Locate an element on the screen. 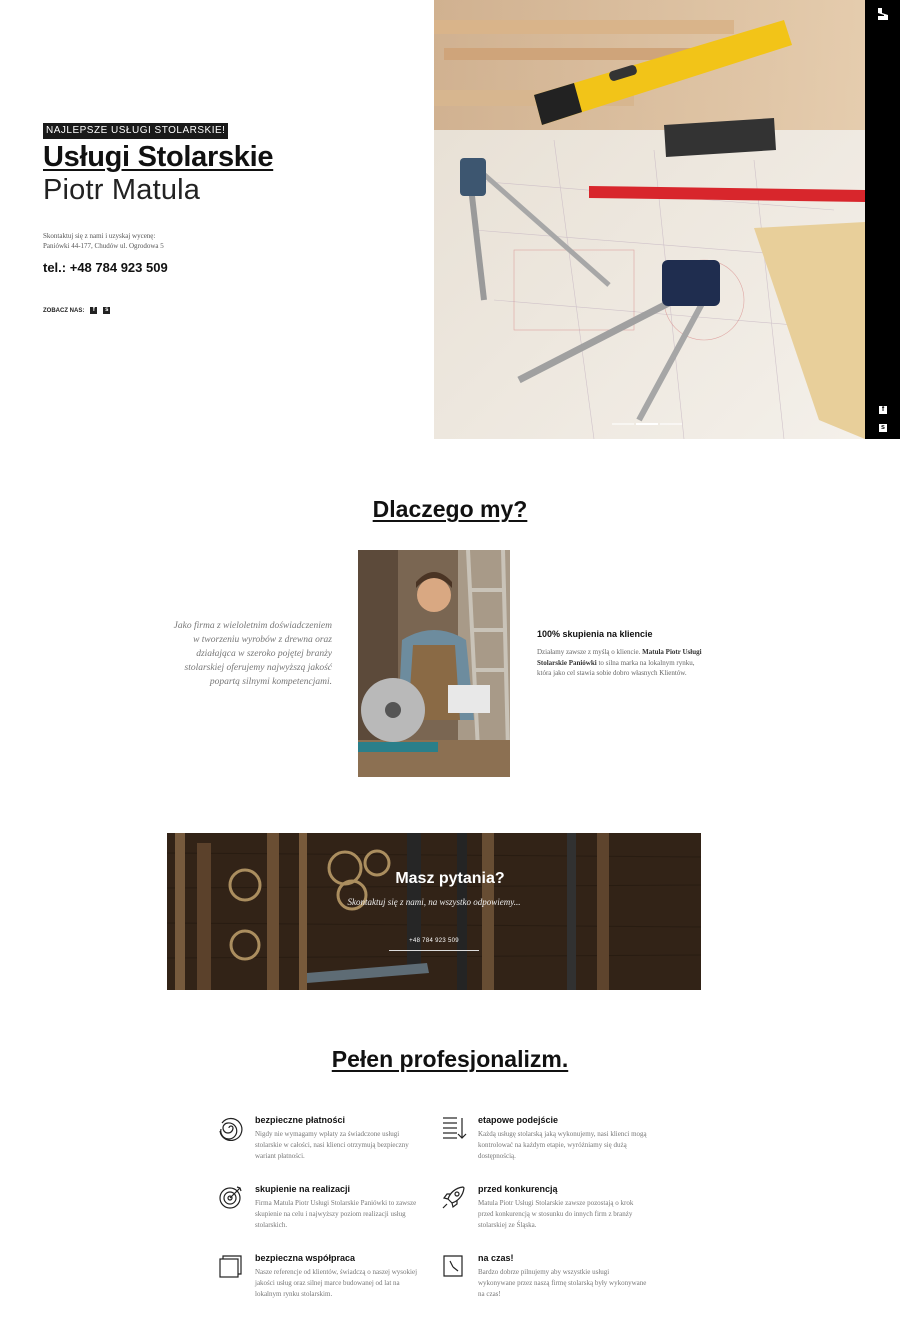 Image resolution: width=900 pixels, height=1326 pixels. contact-banner is located at coordinates (434, 911).